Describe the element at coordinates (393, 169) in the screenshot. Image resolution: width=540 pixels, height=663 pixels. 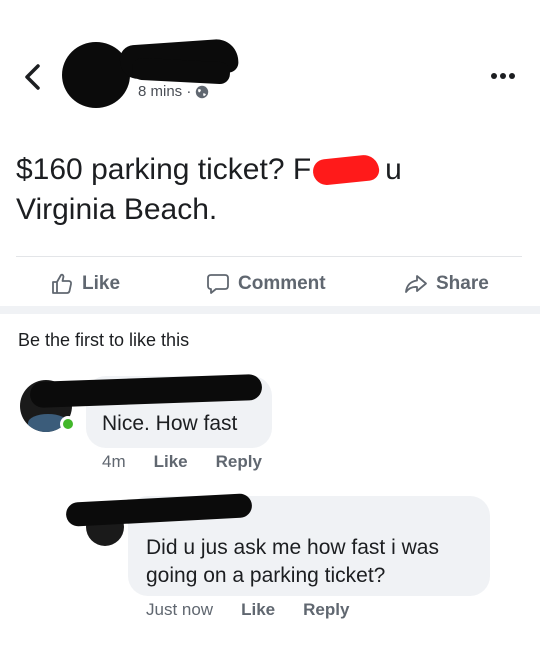
I see `post-text-end: u` at that location.